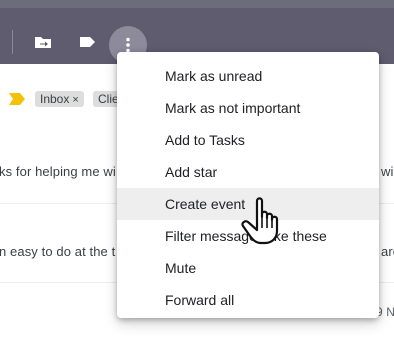  What do you see at coordinates (248, 268) in the screenshot?
I see `menu-item-mute: Mute` at bounding box center [248, 268].